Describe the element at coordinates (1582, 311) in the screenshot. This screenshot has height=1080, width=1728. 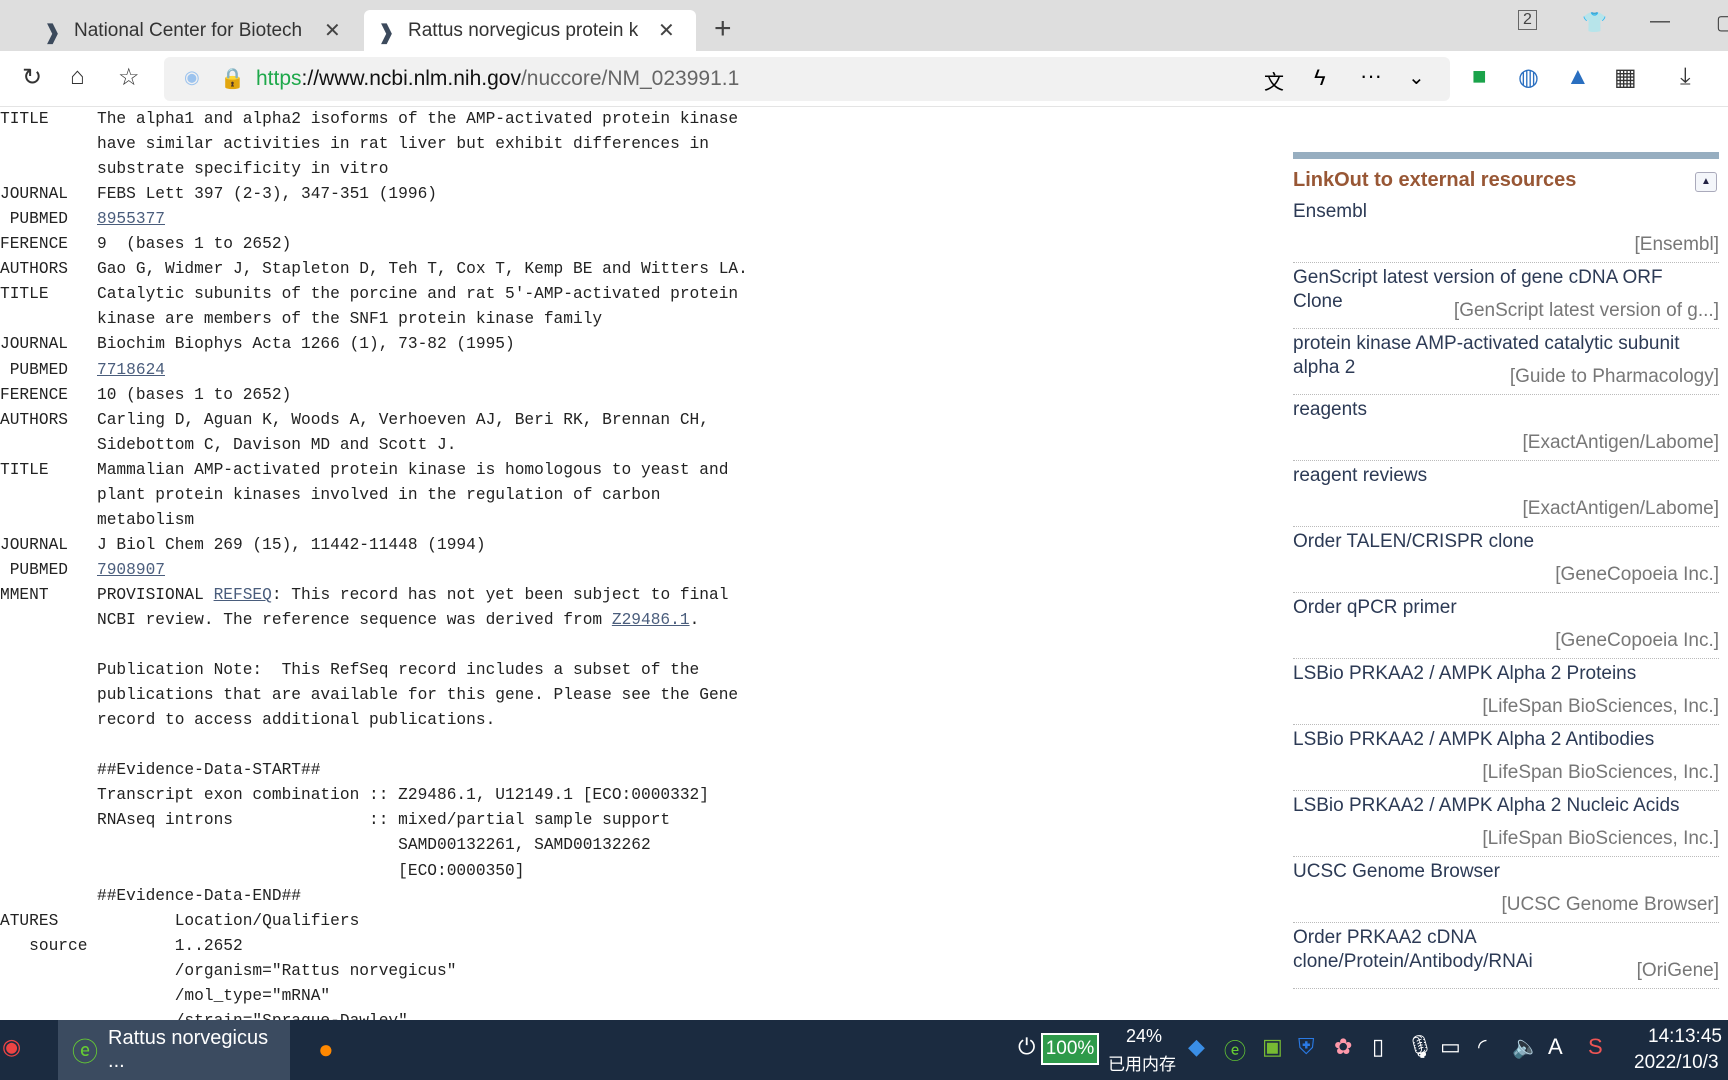
I see `linkout-provider: [GenScript latest version of g...]` at that location.